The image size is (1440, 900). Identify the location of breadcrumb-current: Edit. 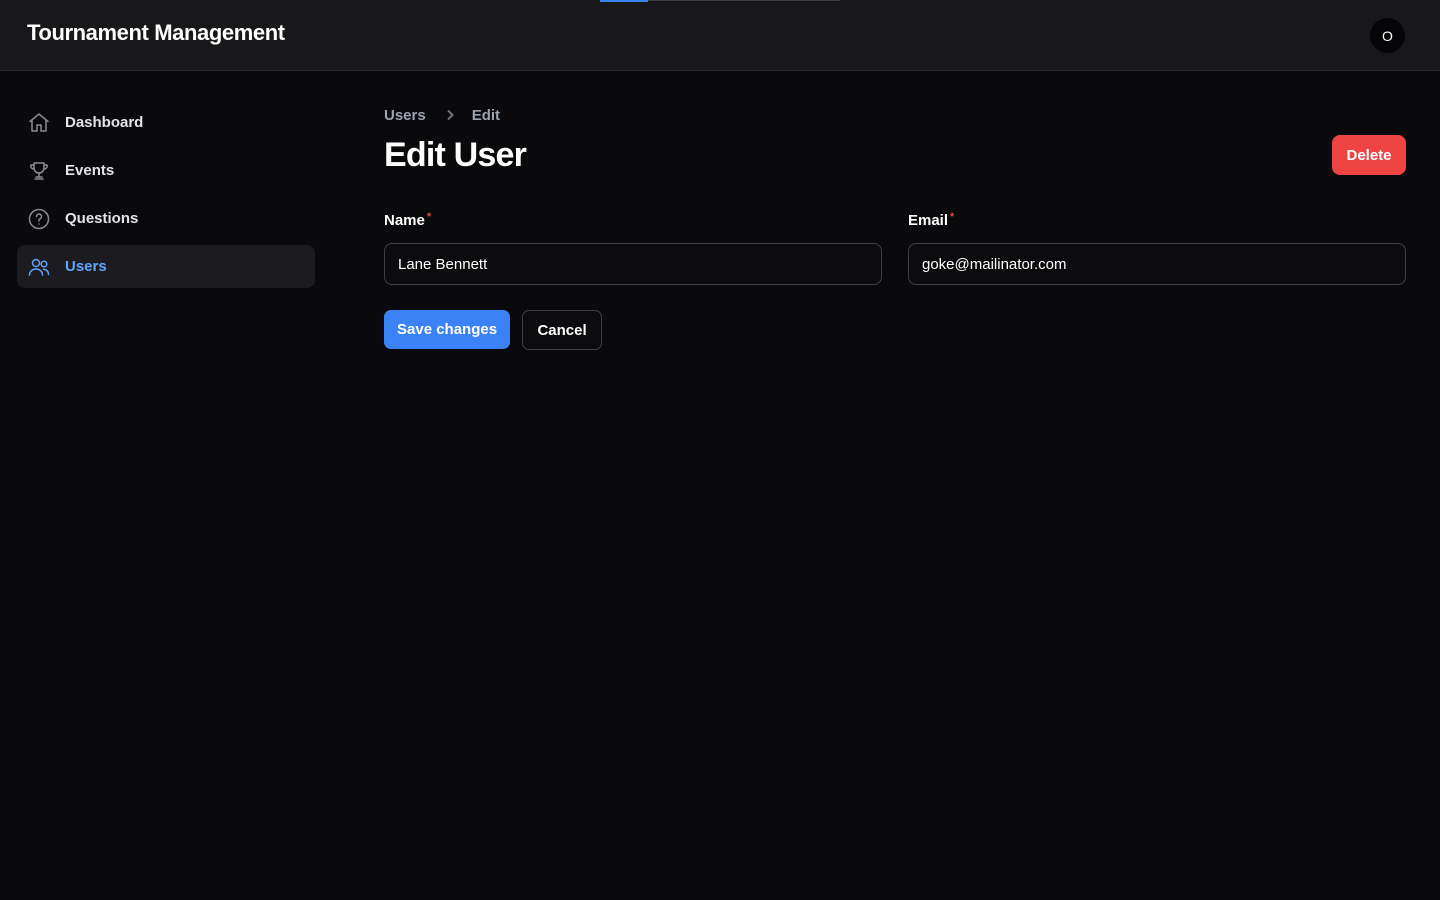
(486, 115).